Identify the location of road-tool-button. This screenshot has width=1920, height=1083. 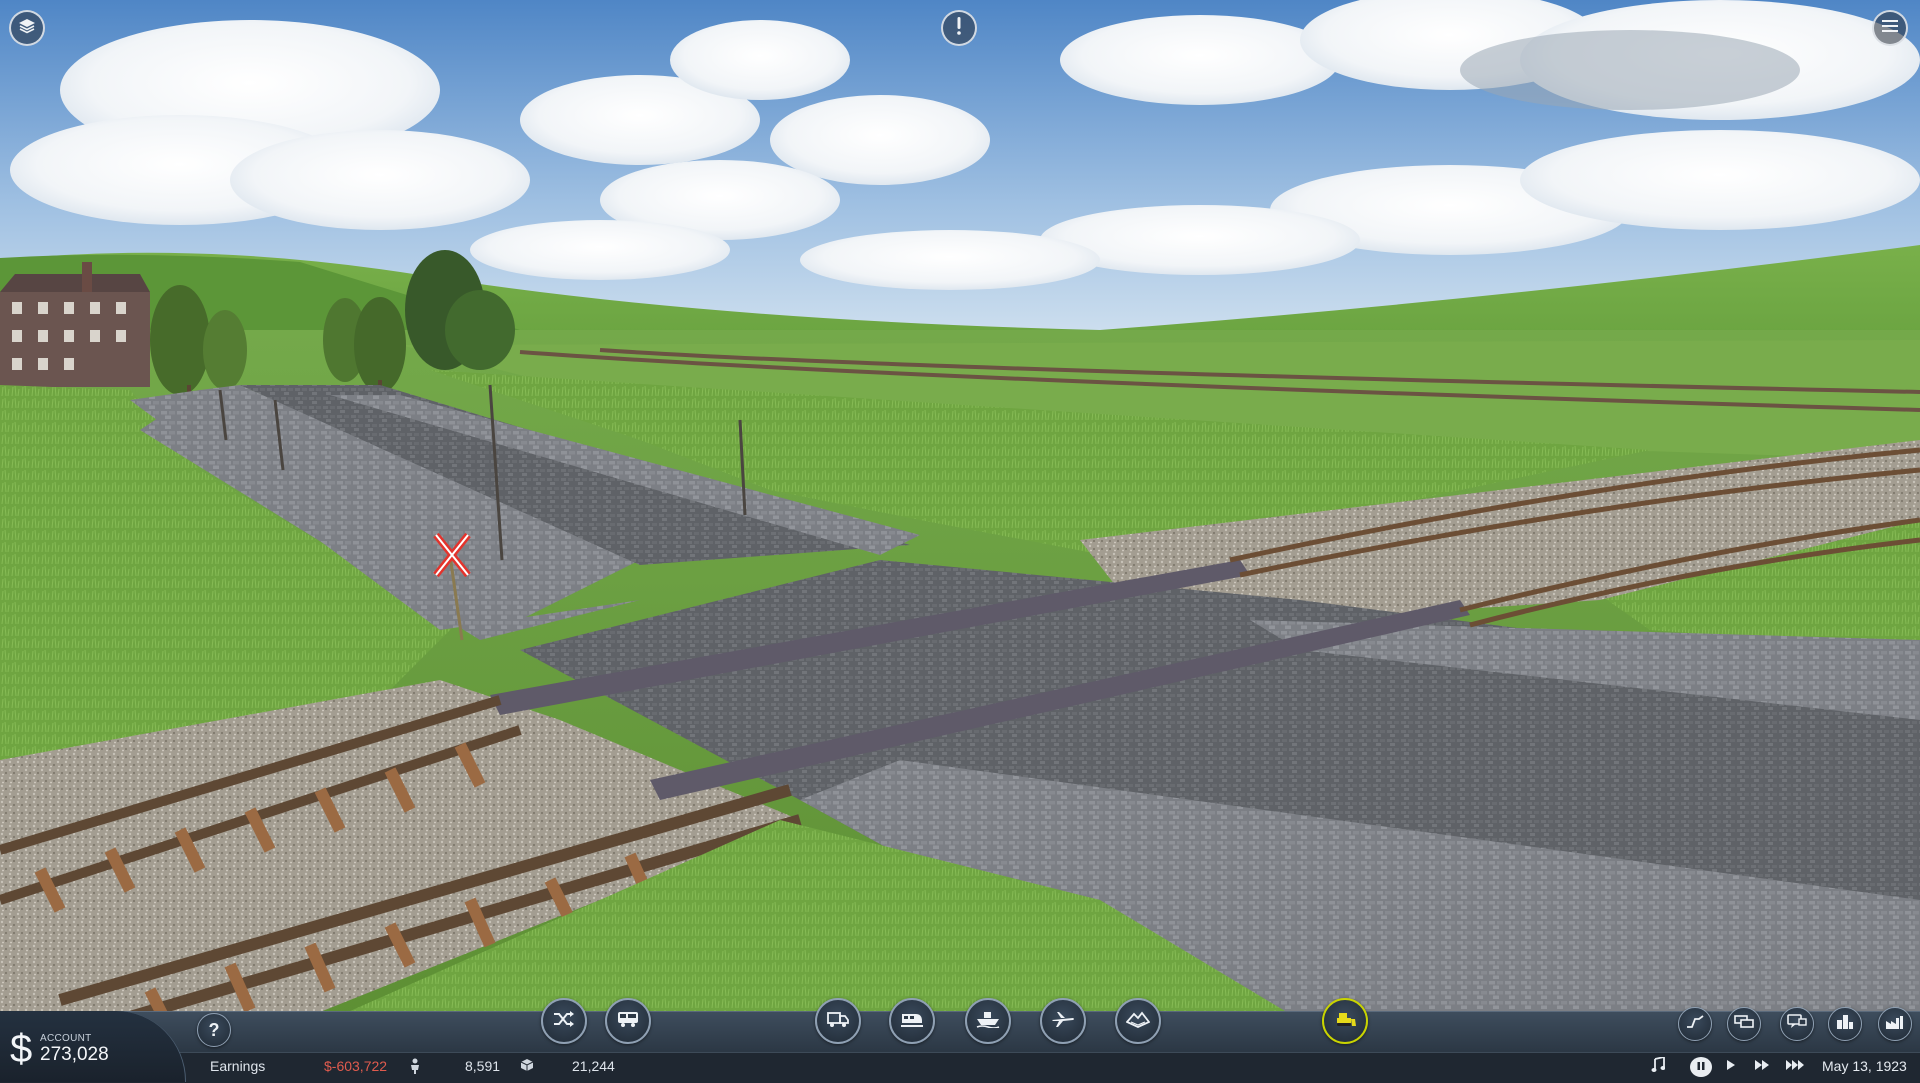
(838, 1021).